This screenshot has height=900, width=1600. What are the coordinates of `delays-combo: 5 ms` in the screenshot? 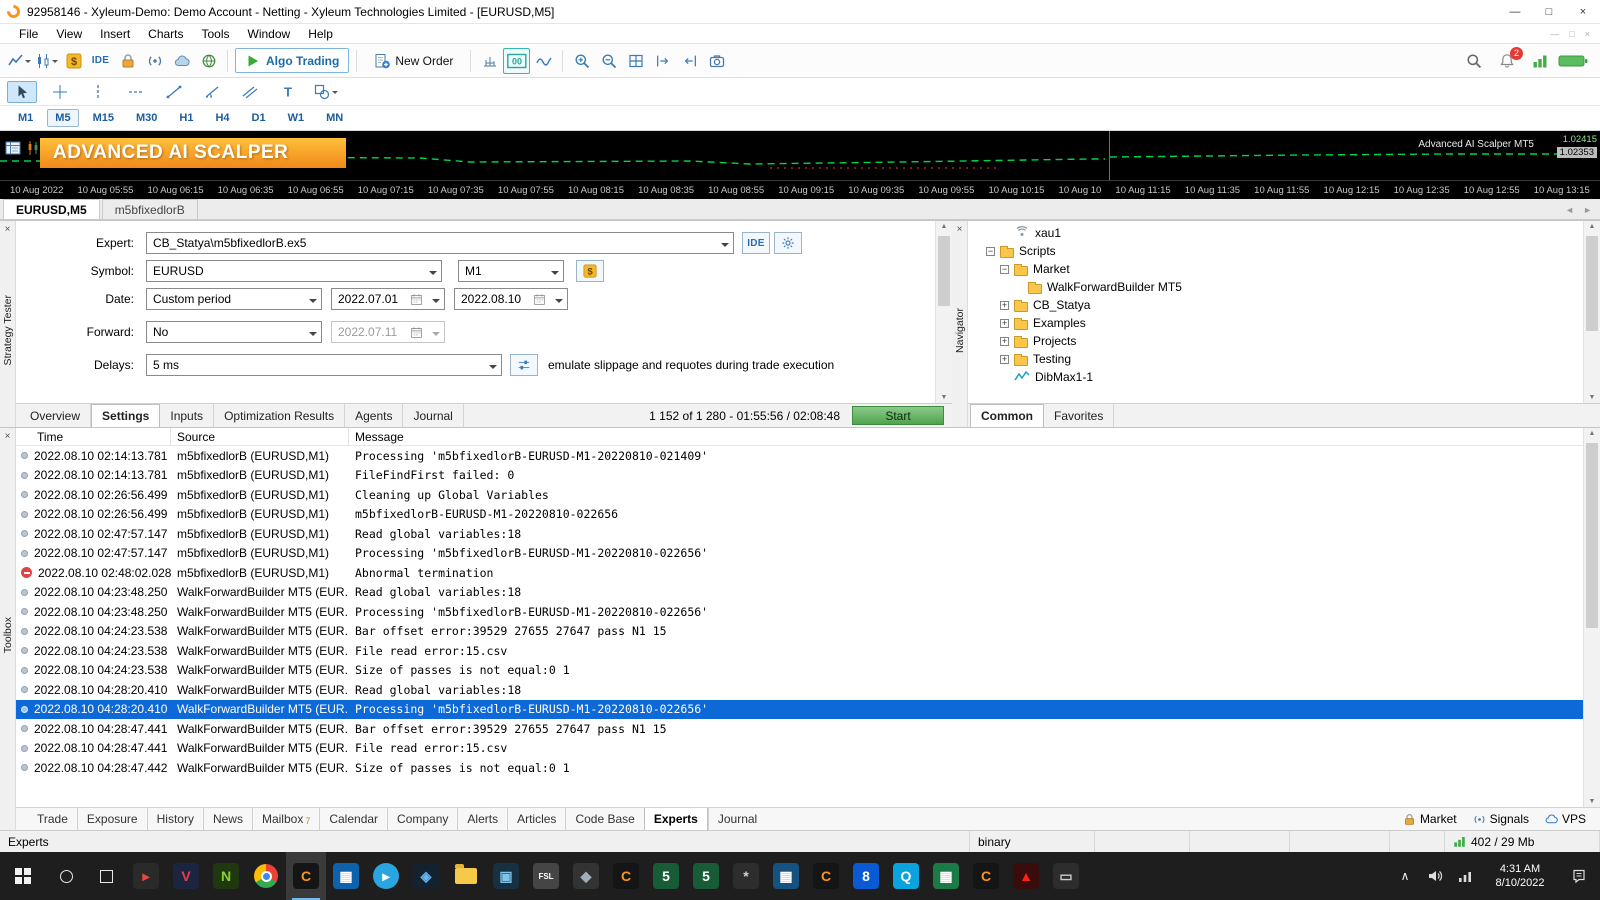 It's located at (324, 365).